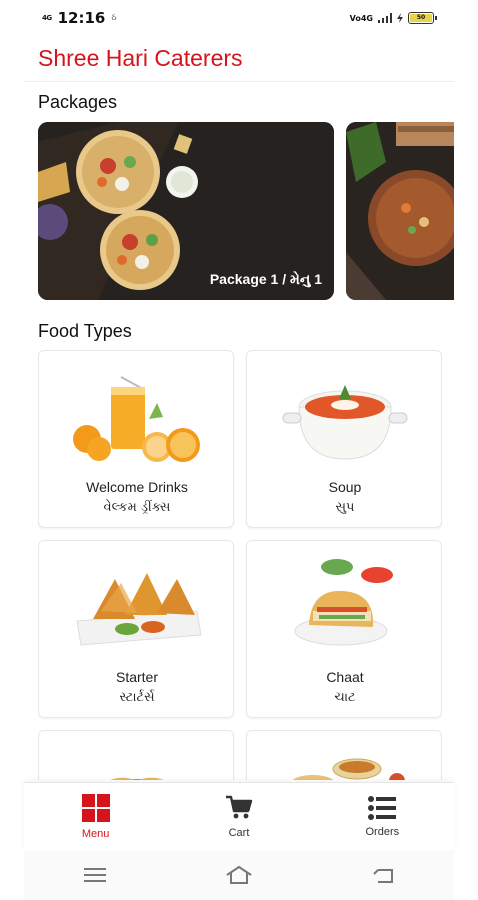 The image size is (478, 900). I want to click on nav-cart-label: Cart, so click(239, 832).